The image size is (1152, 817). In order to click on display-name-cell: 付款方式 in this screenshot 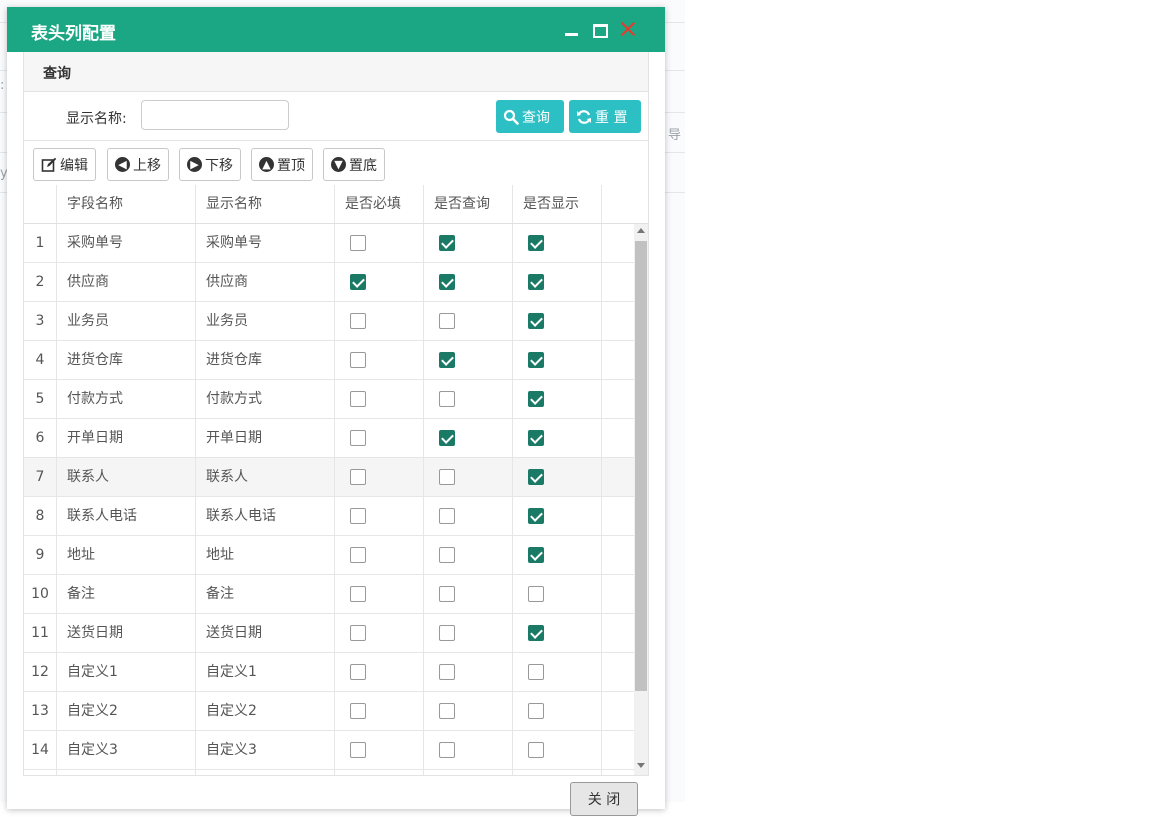, I will do `click(265, 399)`.